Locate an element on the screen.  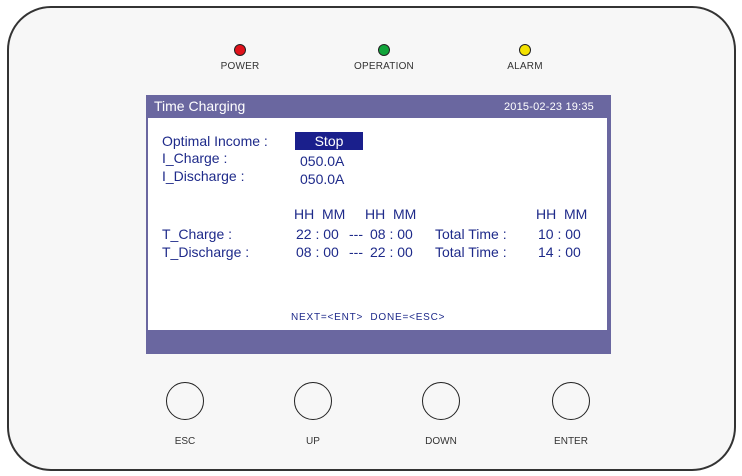
screen-titlebar: Time Charging 2015-02-23 19:35 is located at coordinates (378, 106).